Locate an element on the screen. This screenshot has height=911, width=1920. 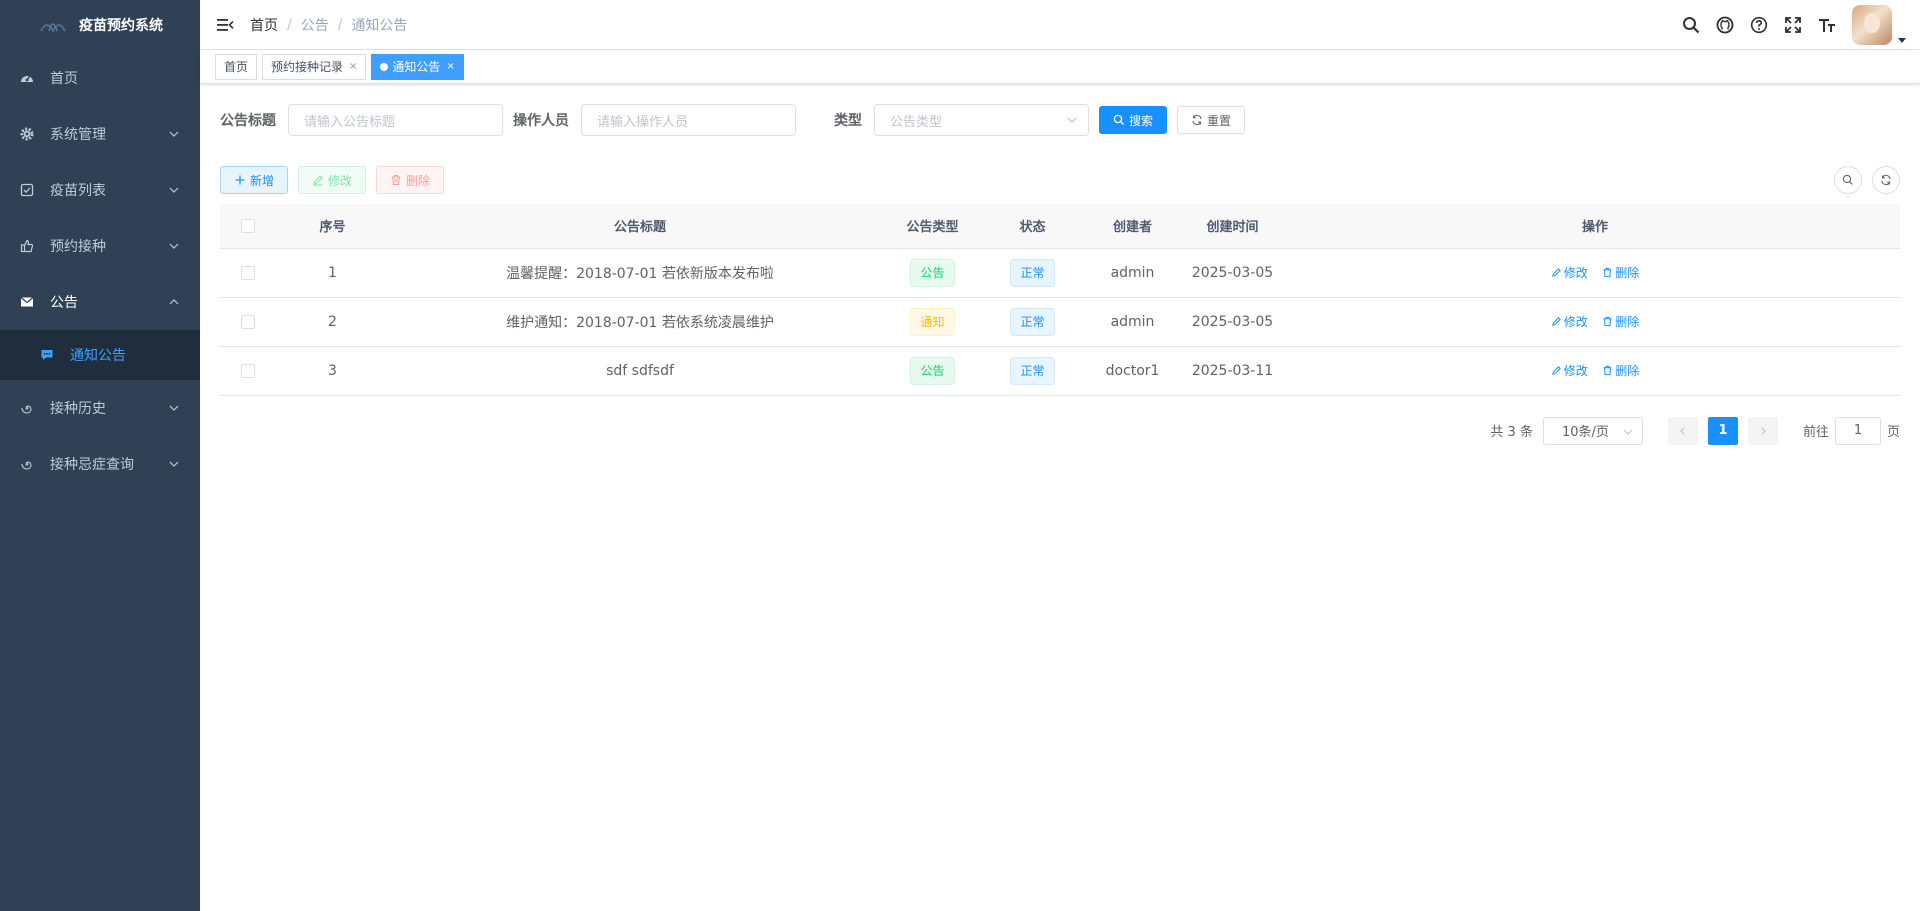
tag-label: 通知公告 is located at coordinates (416, 66).